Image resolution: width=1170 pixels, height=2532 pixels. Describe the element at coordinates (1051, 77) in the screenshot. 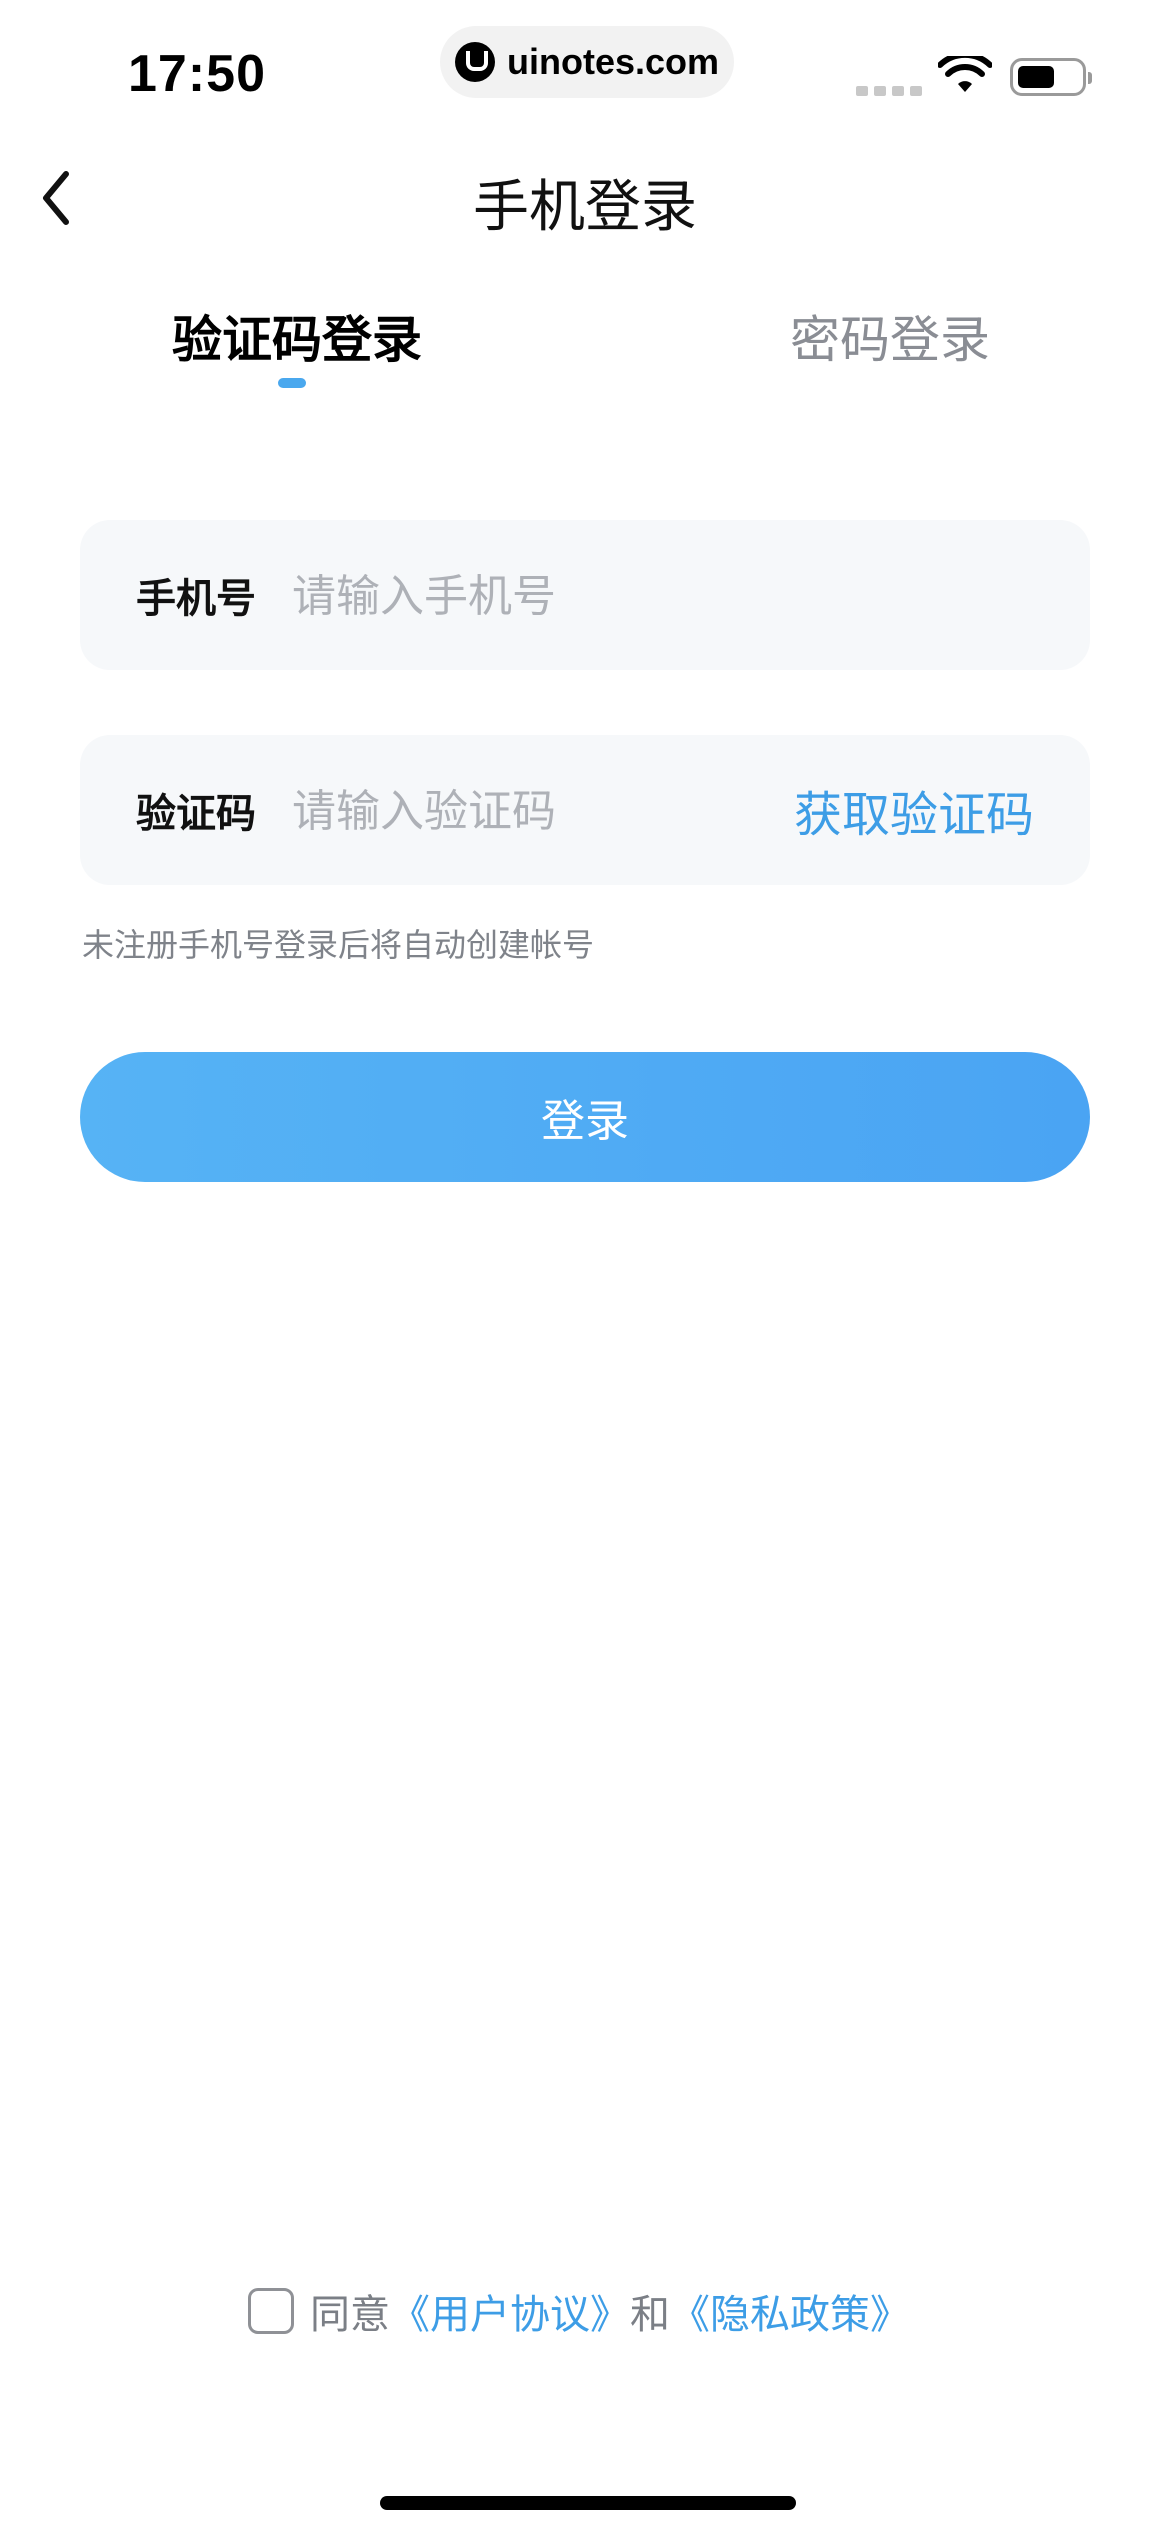

I see `battery-icon` at that location.